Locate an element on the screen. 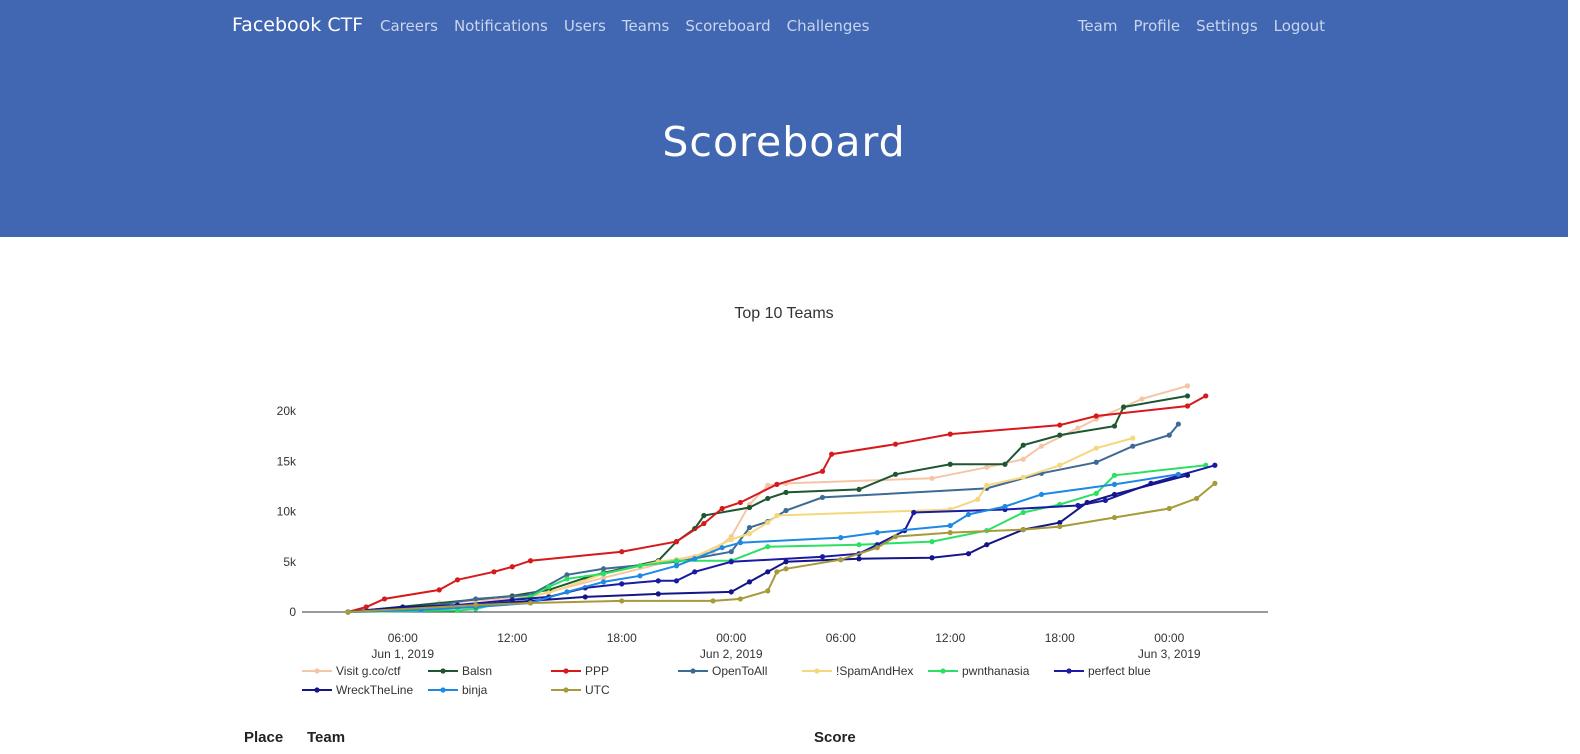 The height and width of the screenshot is (754, 1580). legend-label: Visit g.co/ctf is located at coordinates (368, 671).